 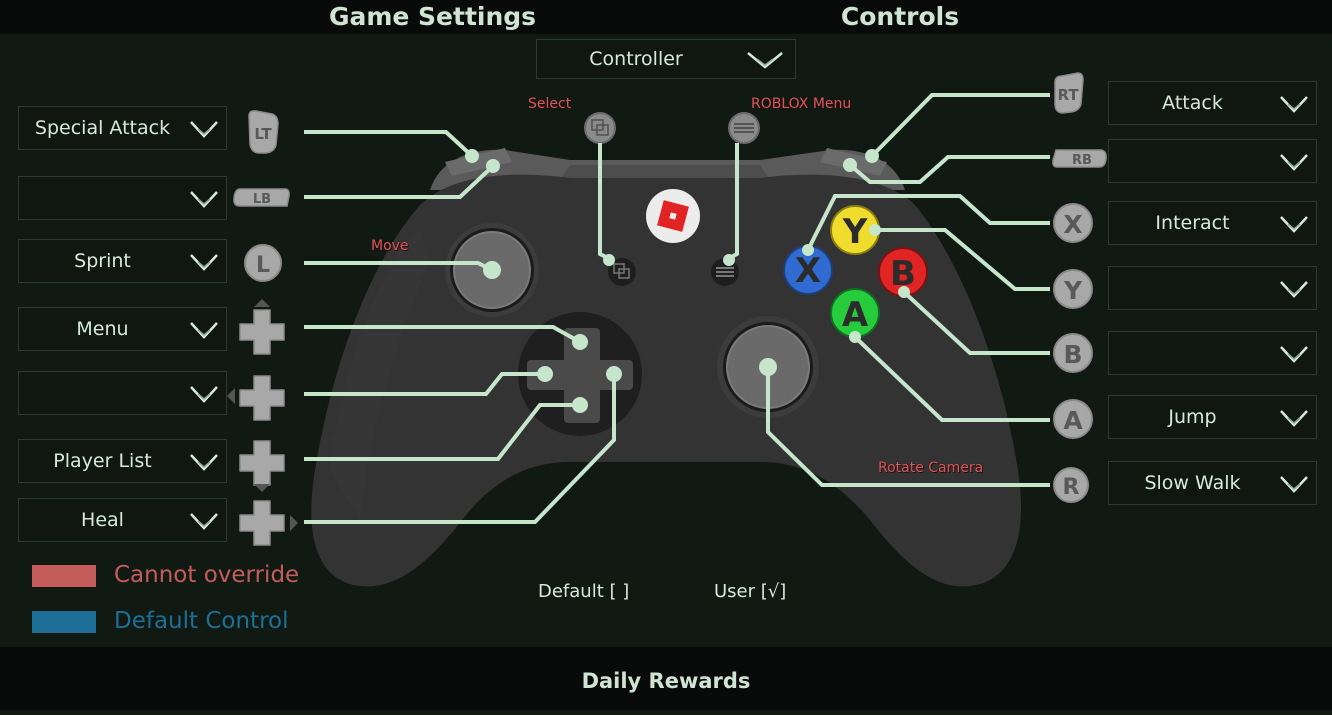 I want to click on legend-swatch-default-control, so click(x=64, y=622).